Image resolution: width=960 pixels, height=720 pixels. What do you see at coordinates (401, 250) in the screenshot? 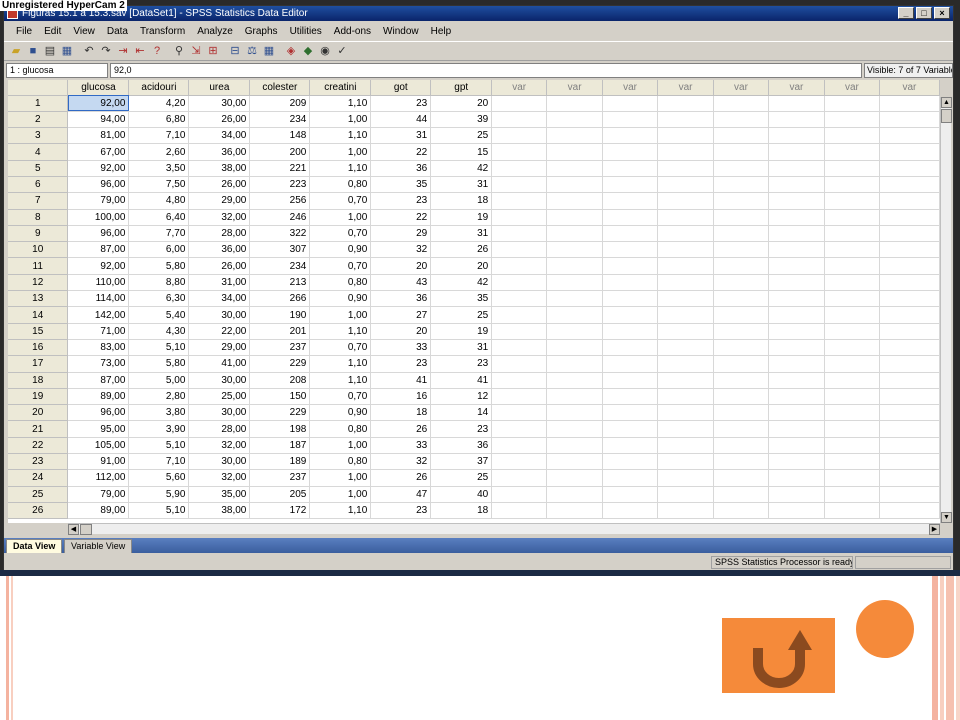
I see `data-cell: 32` at bounding box center [401, 250].